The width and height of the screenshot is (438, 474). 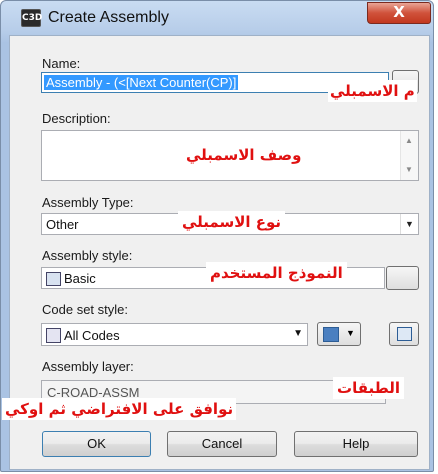 I want to click on close-button: X, so click(x=399, y=13).